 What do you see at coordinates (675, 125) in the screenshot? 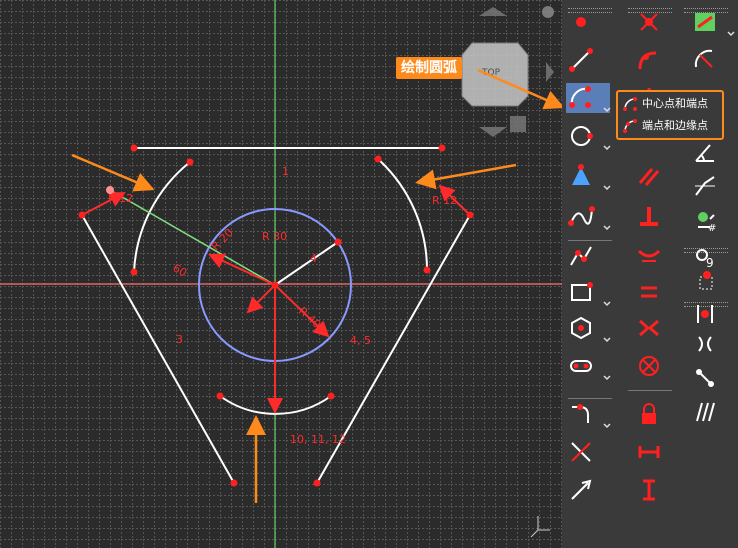
I see `arc-3point-label: 端点和边缘点` at bounding box center [675, 125].